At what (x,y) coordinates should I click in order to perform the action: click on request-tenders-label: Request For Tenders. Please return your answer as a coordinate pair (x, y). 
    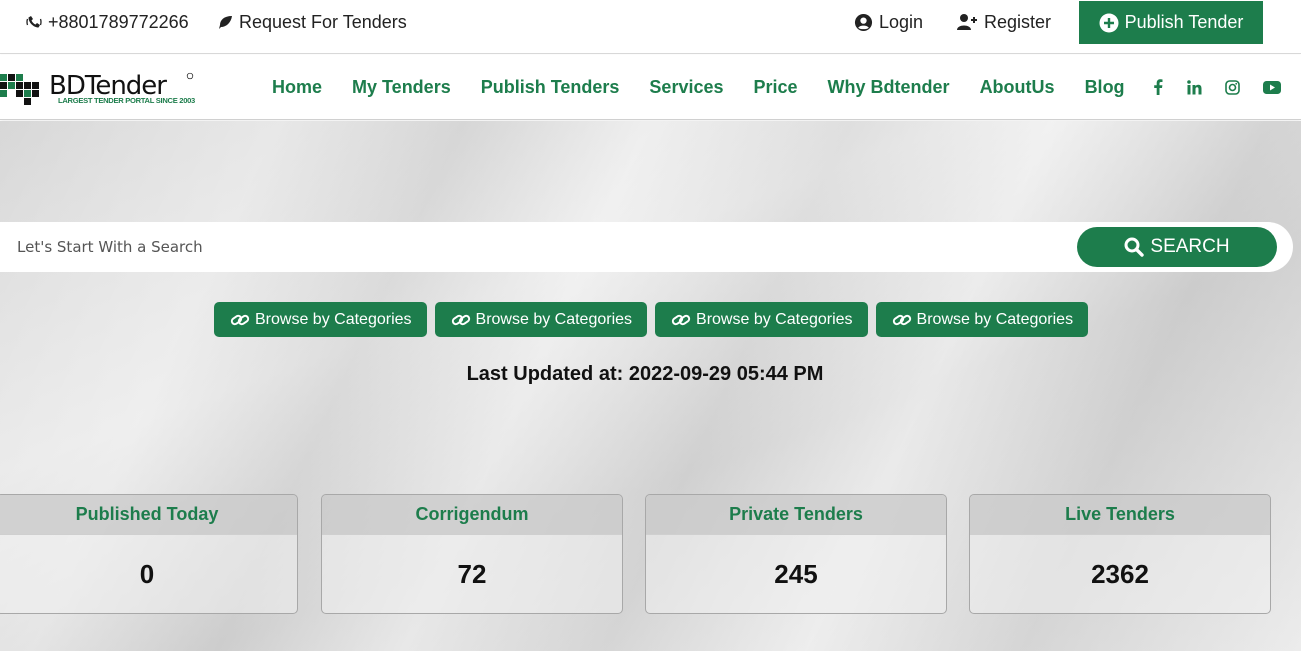
    Looking at the image, I should click on (323, 21).